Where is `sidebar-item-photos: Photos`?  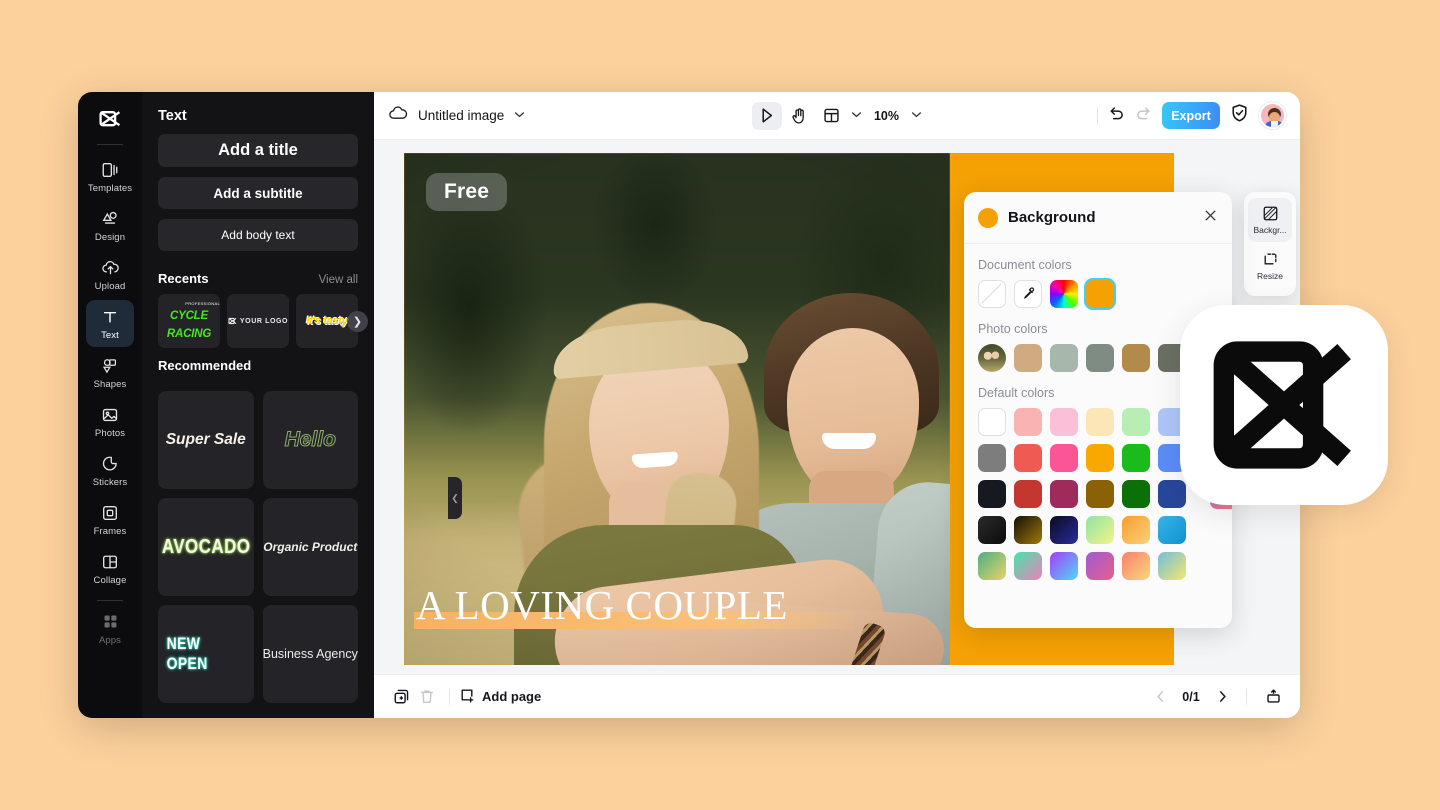 sidebar-item-photos: Photos is located at coordinates (110, 421).